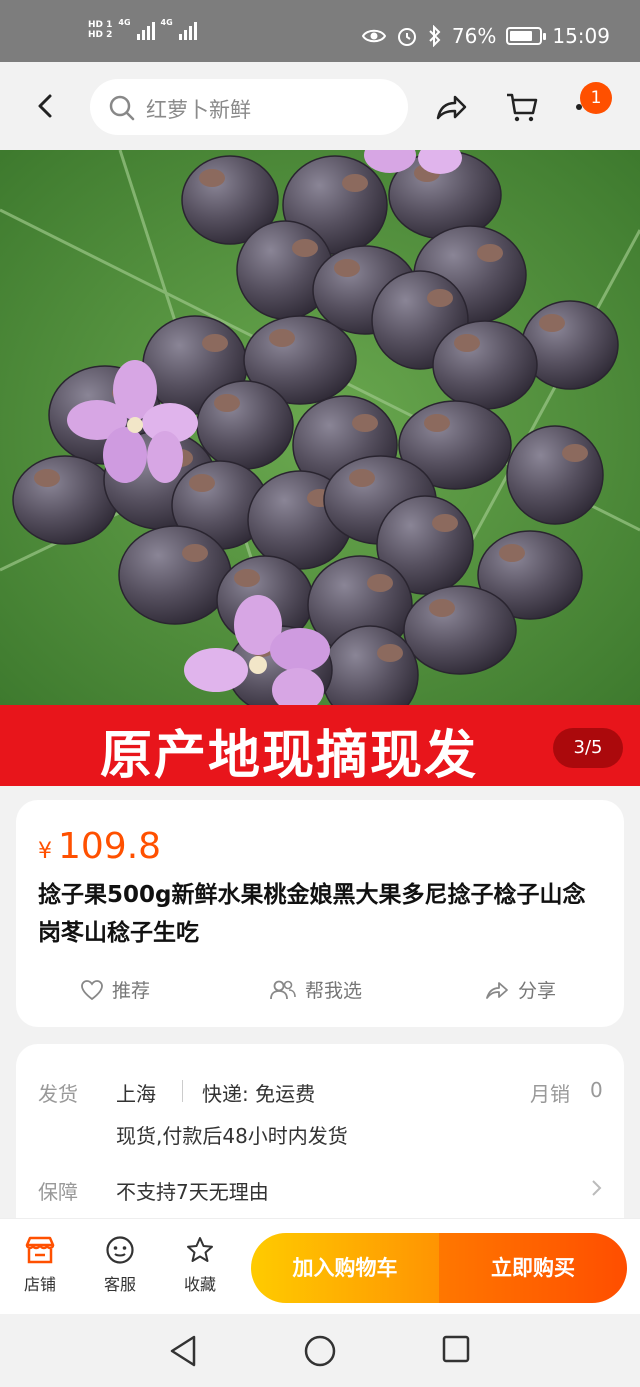 This screenshot has height=1387, width=640. I want to click on tab-favorite: 收藏, so click(200, 1265).